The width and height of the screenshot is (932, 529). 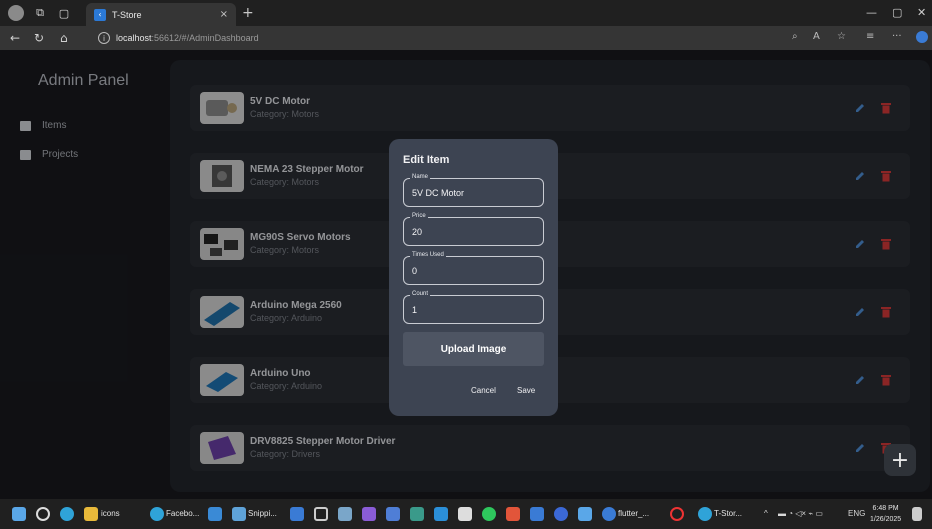 I want to click on tab-actions-icon: ▢, so click(x=64, y=13).